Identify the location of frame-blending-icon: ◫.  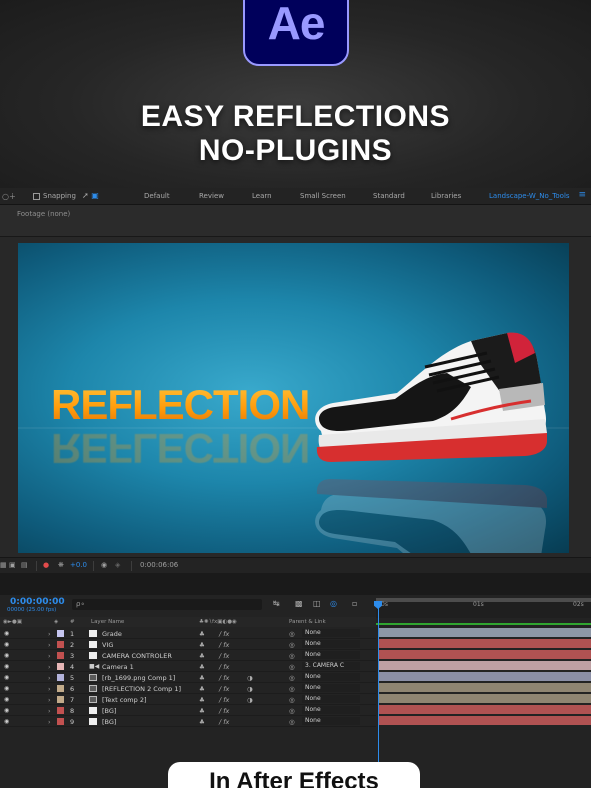
(317, 603).